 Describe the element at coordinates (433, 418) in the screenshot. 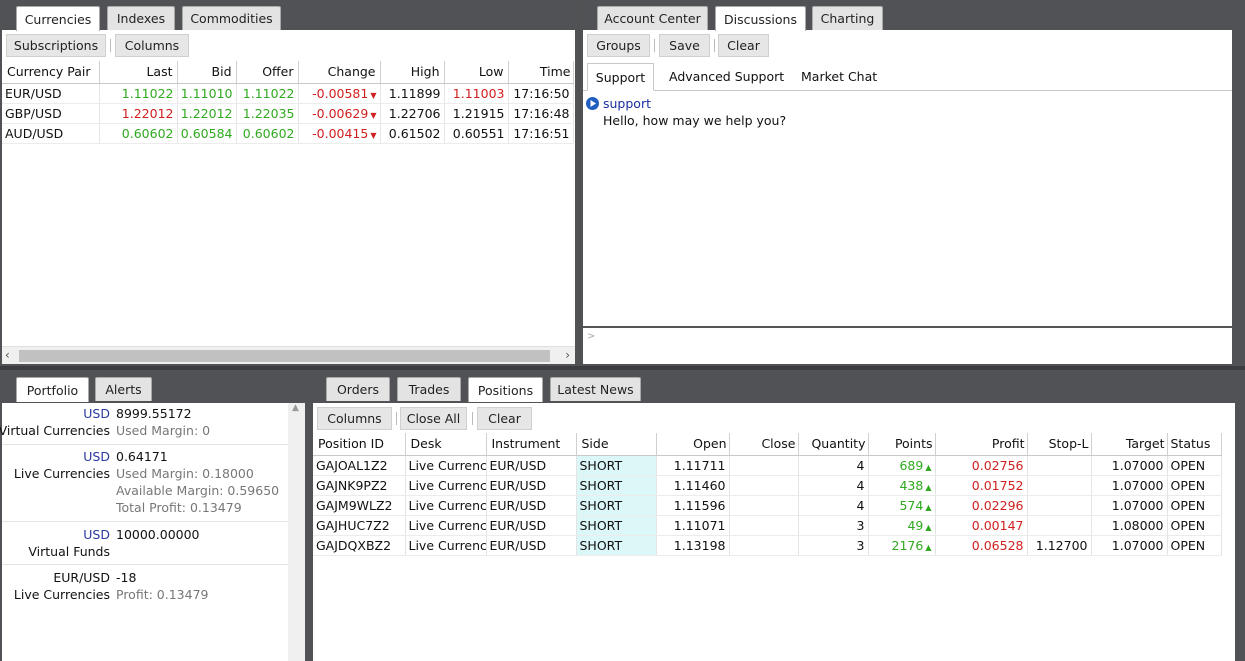

I see `close-all-button: Close All` at that location.